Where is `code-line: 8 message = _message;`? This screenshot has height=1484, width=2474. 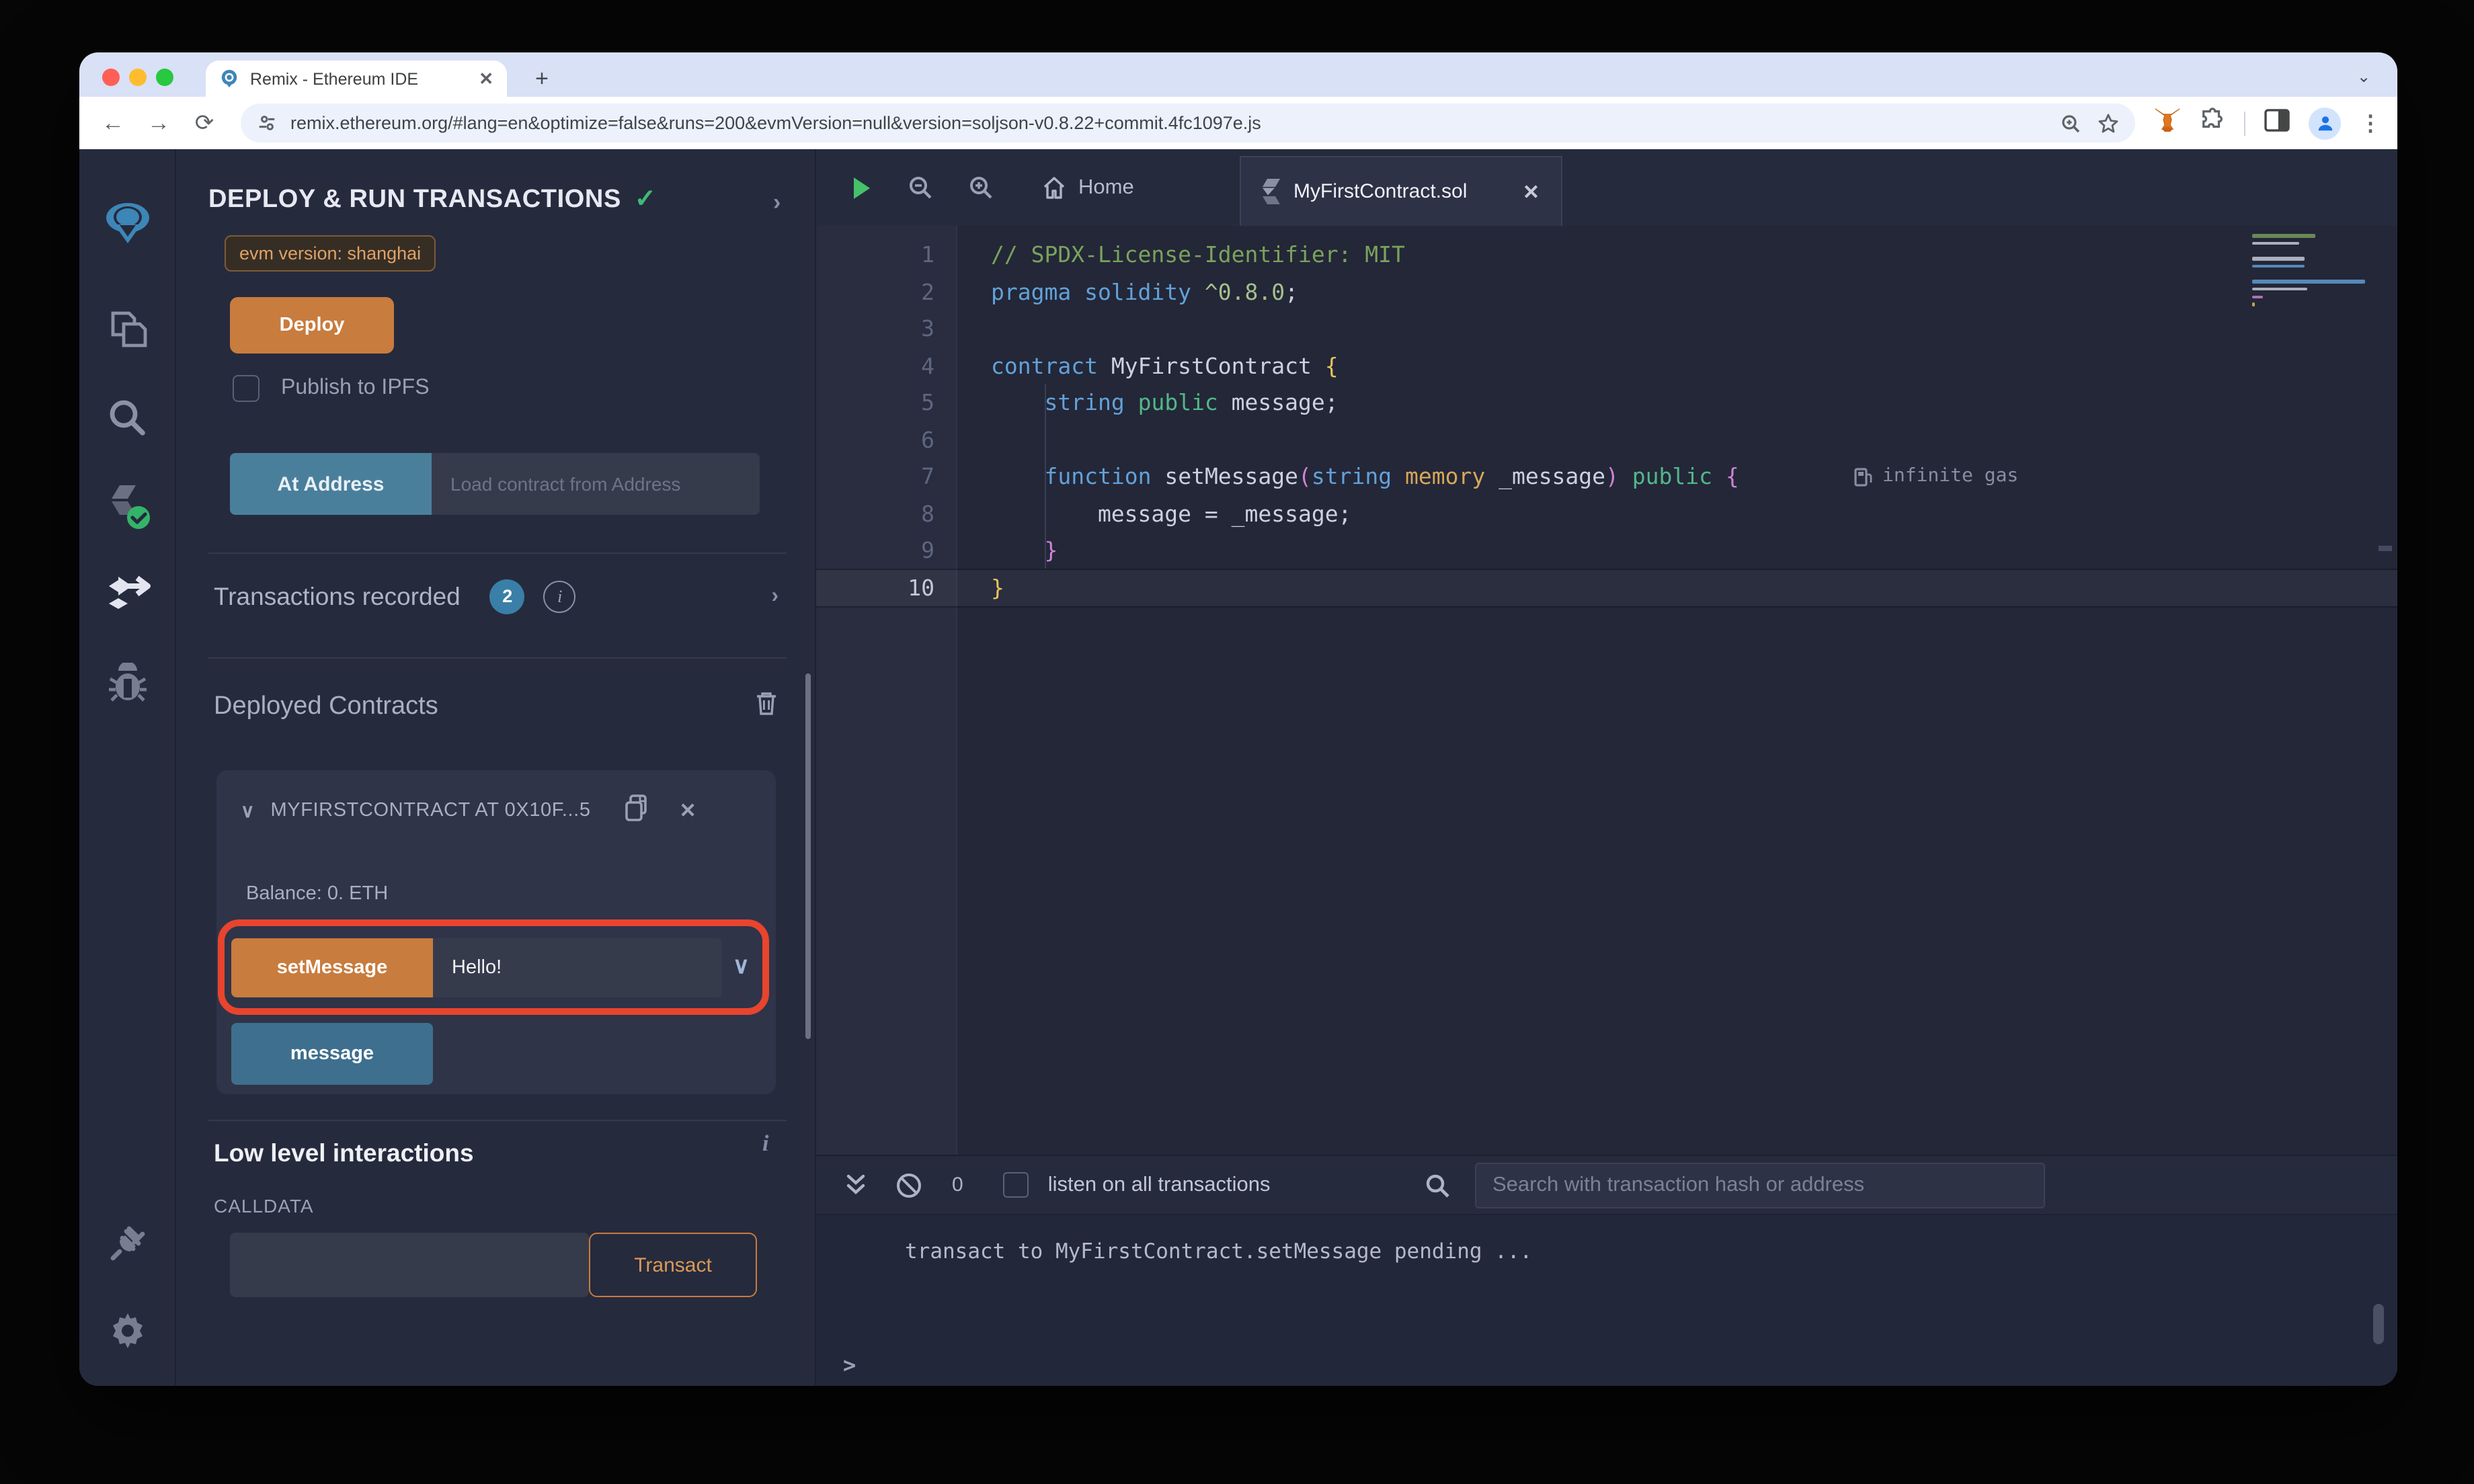 code-line: 8 message = _message; is located at coordinates (1606, 513).